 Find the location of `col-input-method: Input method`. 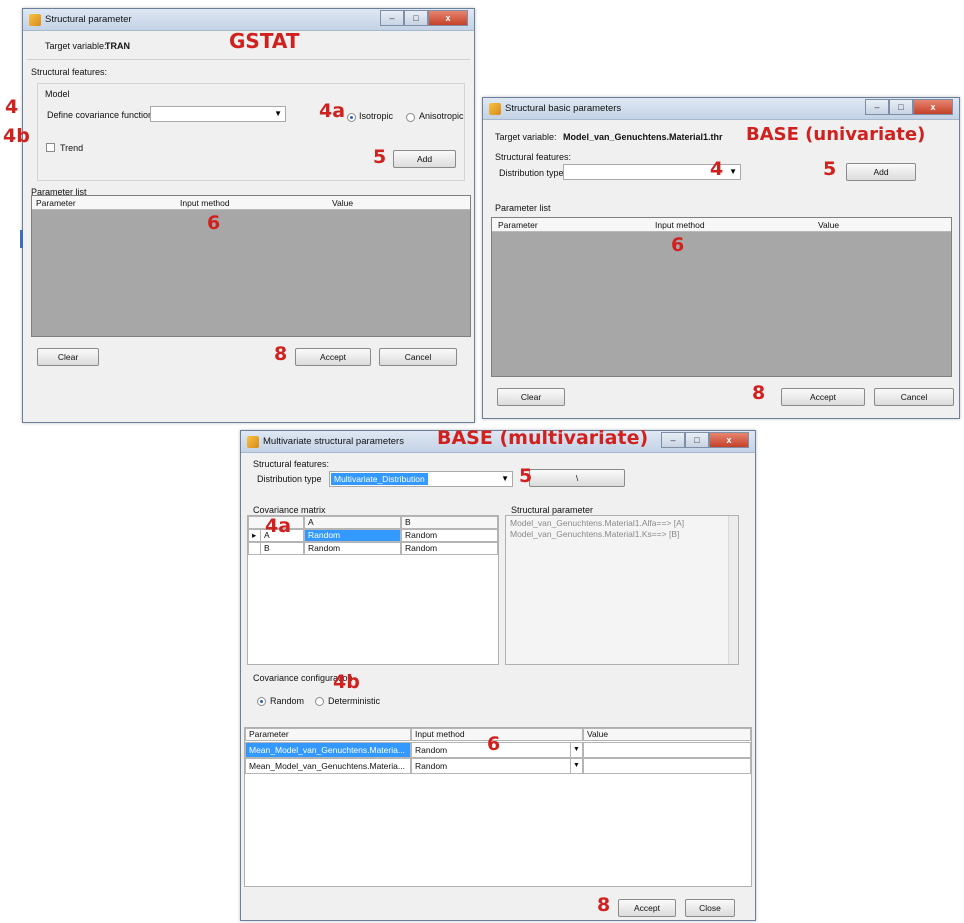

col-input-method: Input method is located at coordinates (680, 225).